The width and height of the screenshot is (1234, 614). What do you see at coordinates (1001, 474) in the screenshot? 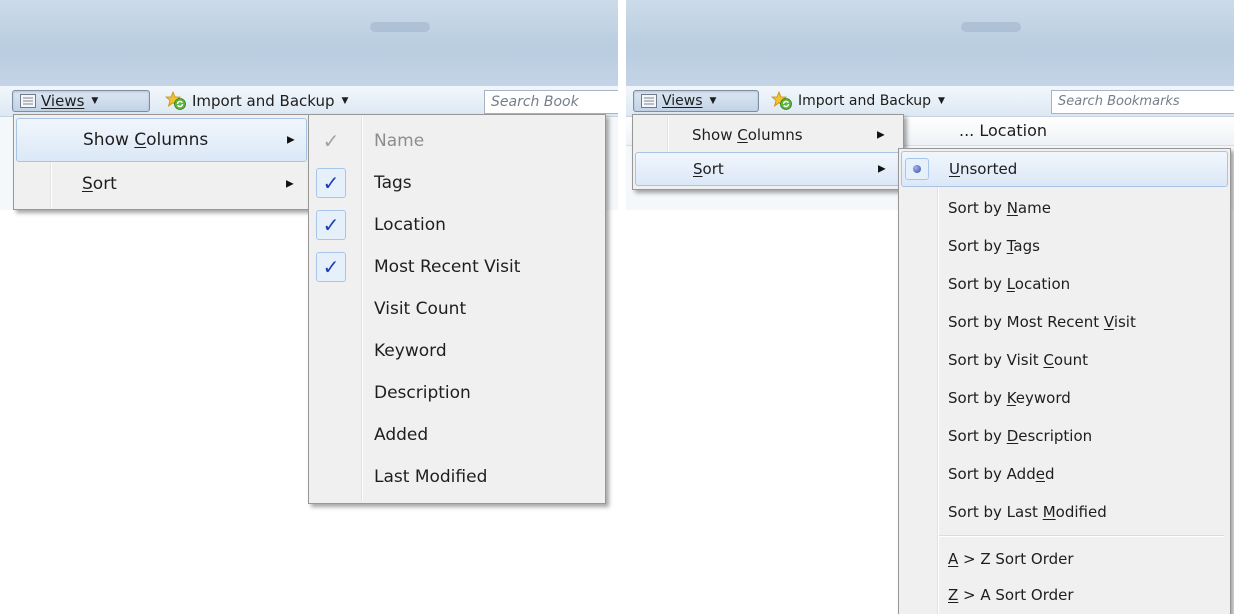
I see `sort-label: Sort by Added` at bounding box center [1001, 474].